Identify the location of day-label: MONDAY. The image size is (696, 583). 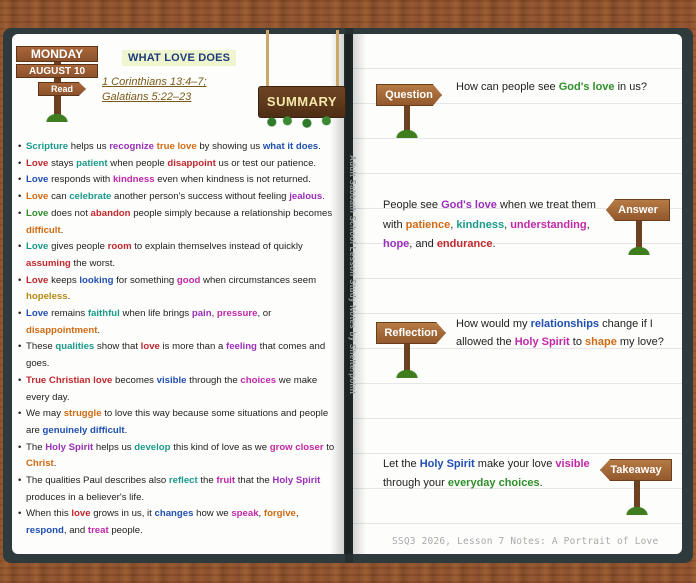
(57, 54).